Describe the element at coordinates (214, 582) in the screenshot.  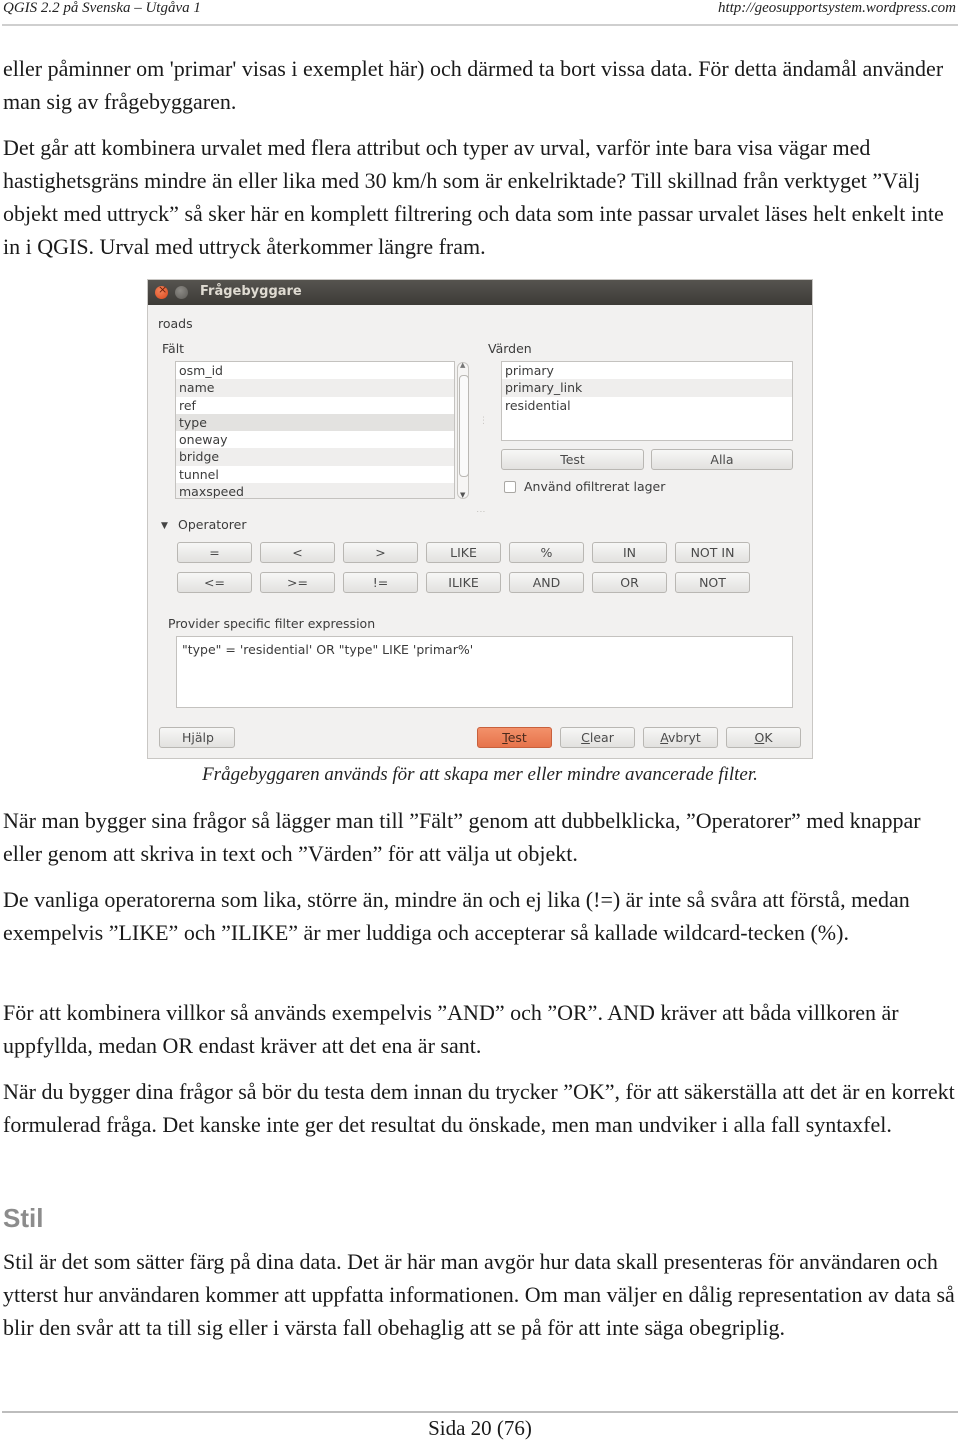
I see `operator-button-lte: <=` at that location.